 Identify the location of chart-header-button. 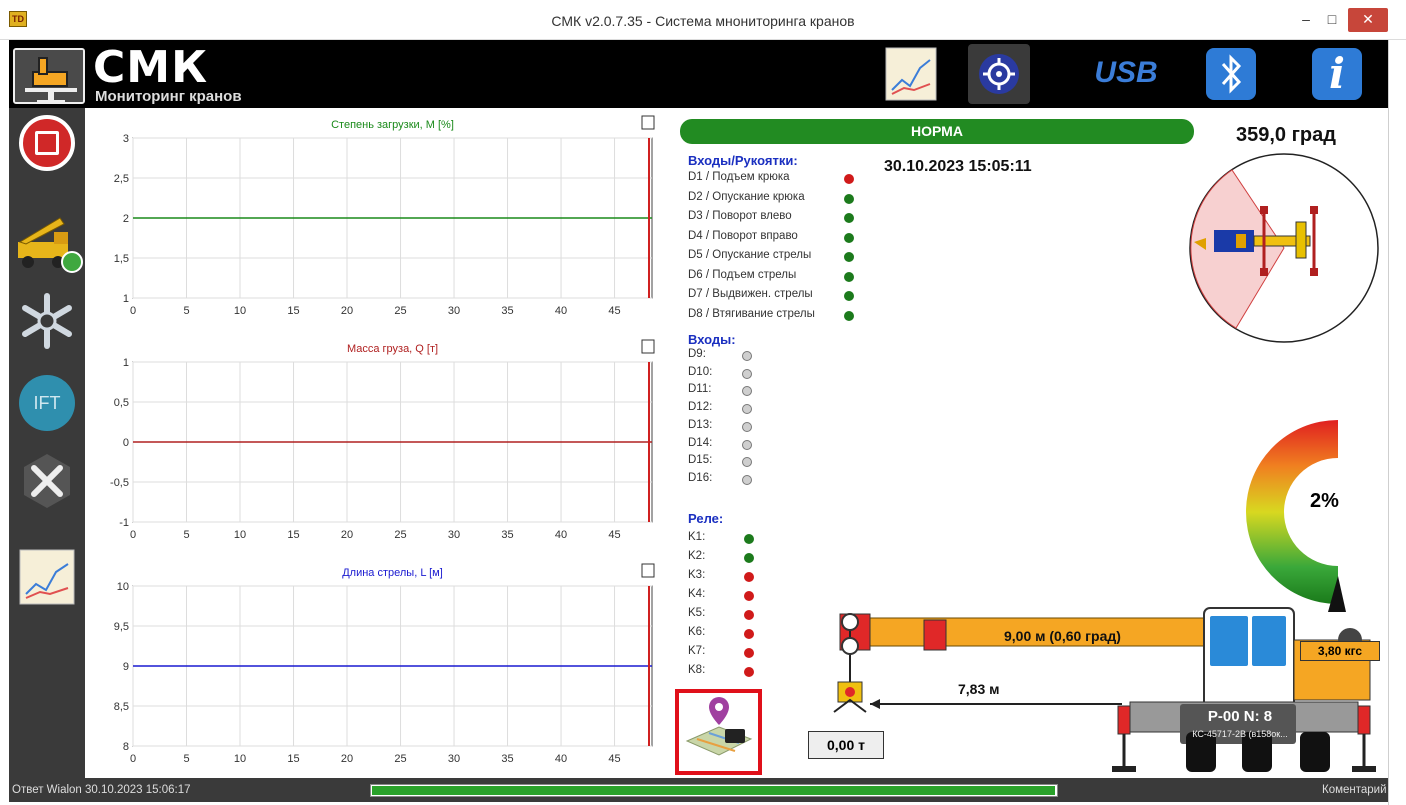
(911, 74).